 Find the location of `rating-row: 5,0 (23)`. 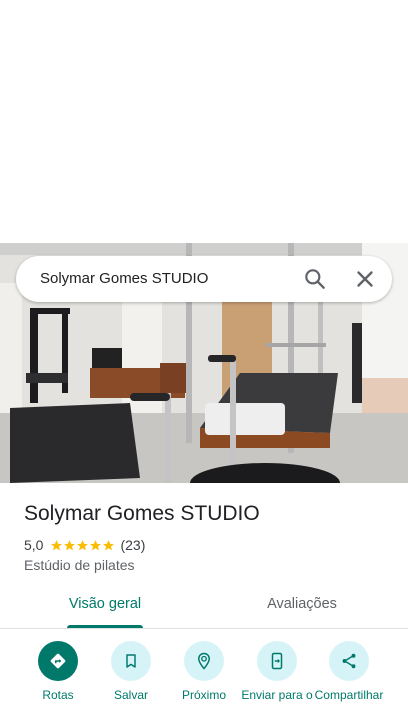

rating-row: 5,0 (23) is located at coordinates (84, 545).